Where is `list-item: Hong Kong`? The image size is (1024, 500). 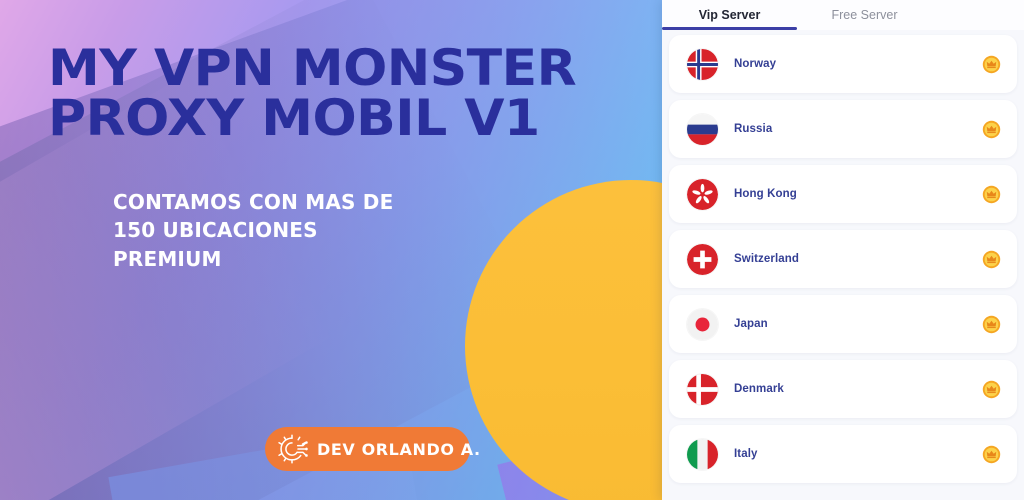
list-item: Hong Kong is located at coordinates (843, 194).